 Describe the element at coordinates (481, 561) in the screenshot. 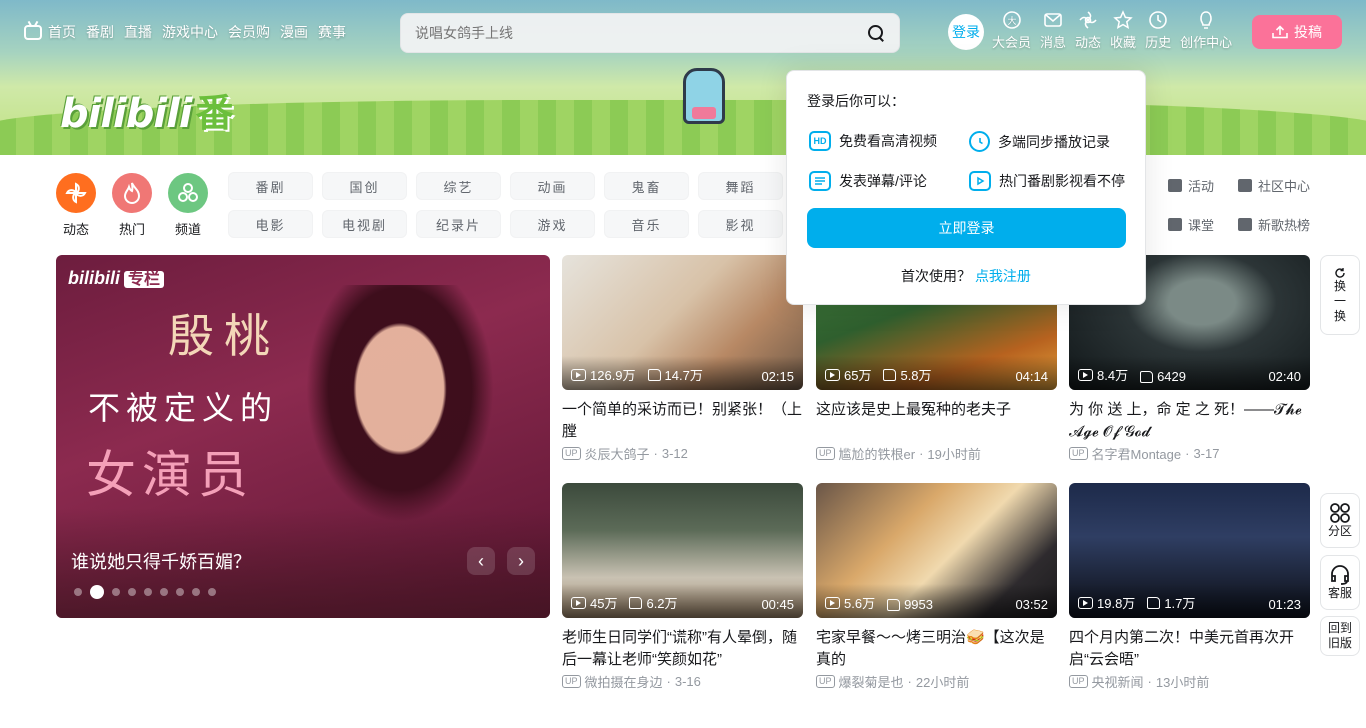

I see `carousel-prev-button: ‹` at that location.